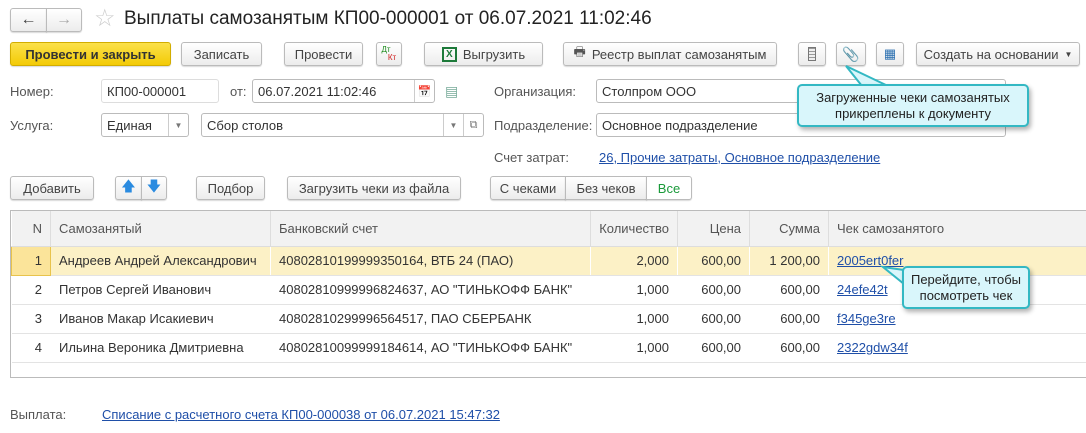 The image size is (1086, 433). What do you see at coordinates (160, 290) in the screenshot?
I see `row-name: Петров Сергей Иванович` at bounding box center [160, 290].